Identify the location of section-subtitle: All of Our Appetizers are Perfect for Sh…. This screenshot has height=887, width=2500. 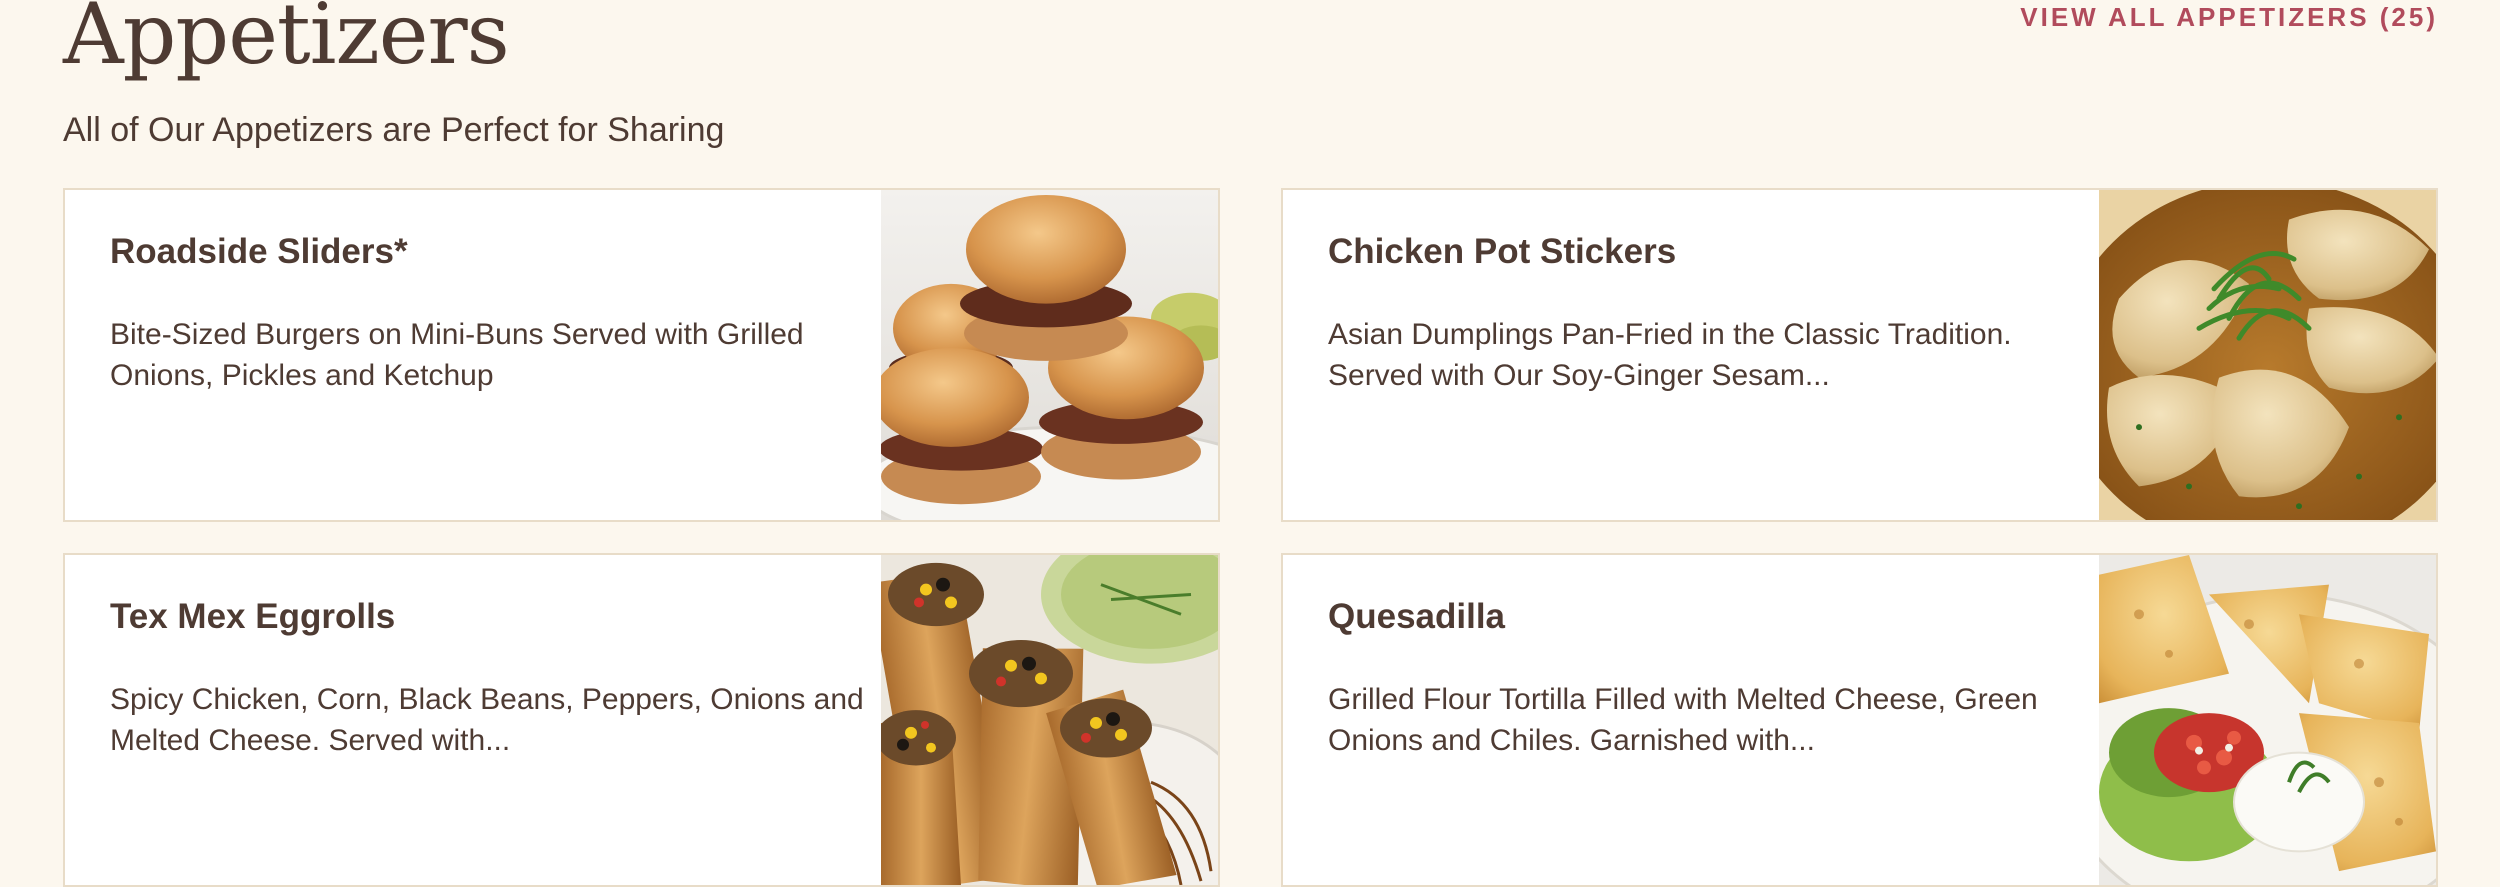
(394, 130).